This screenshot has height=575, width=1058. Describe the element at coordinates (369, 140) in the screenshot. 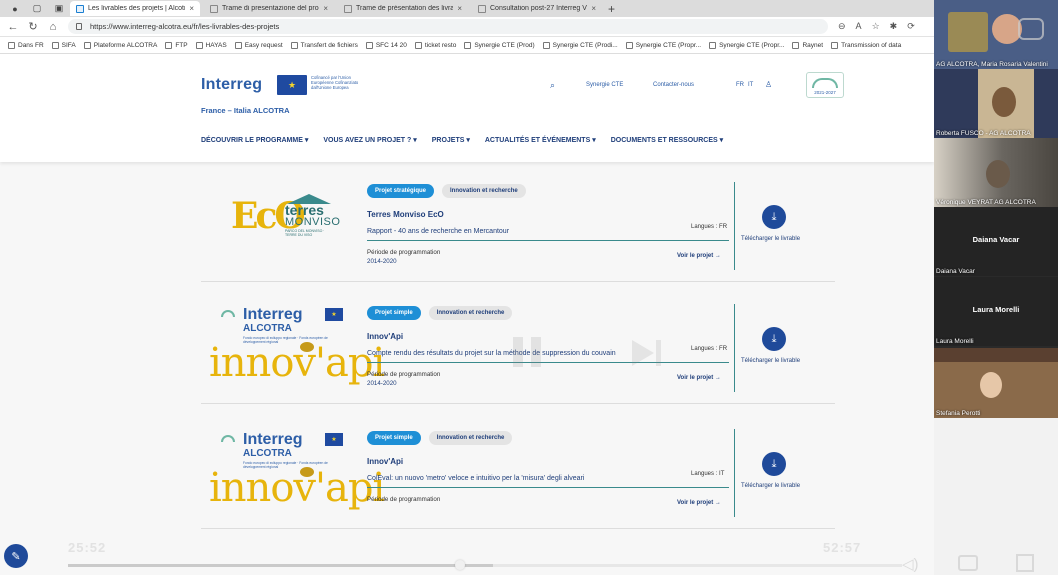

I see `menu-item: VOUS AVEZ UN PROJET ? ▾` at that location.